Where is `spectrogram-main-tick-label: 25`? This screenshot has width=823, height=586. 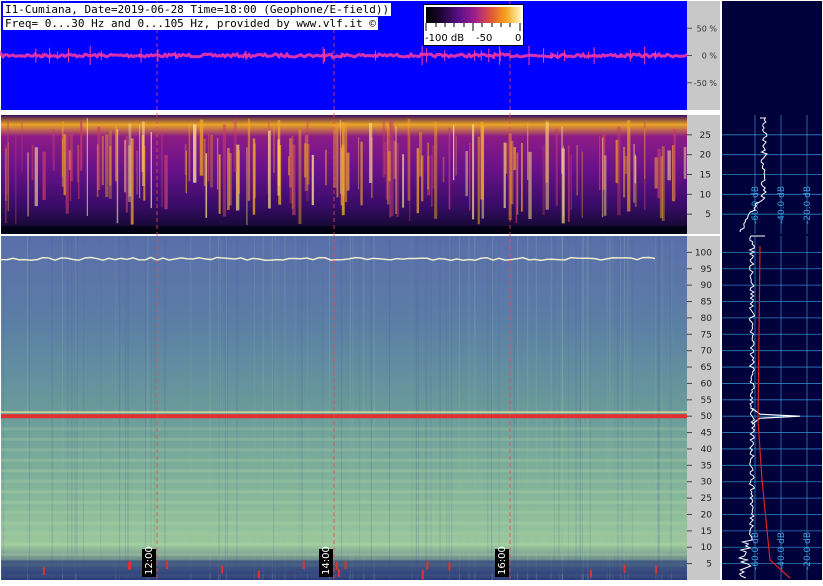 spectrogram-main-tick-label: 25 is located at coordinates (706, 499).